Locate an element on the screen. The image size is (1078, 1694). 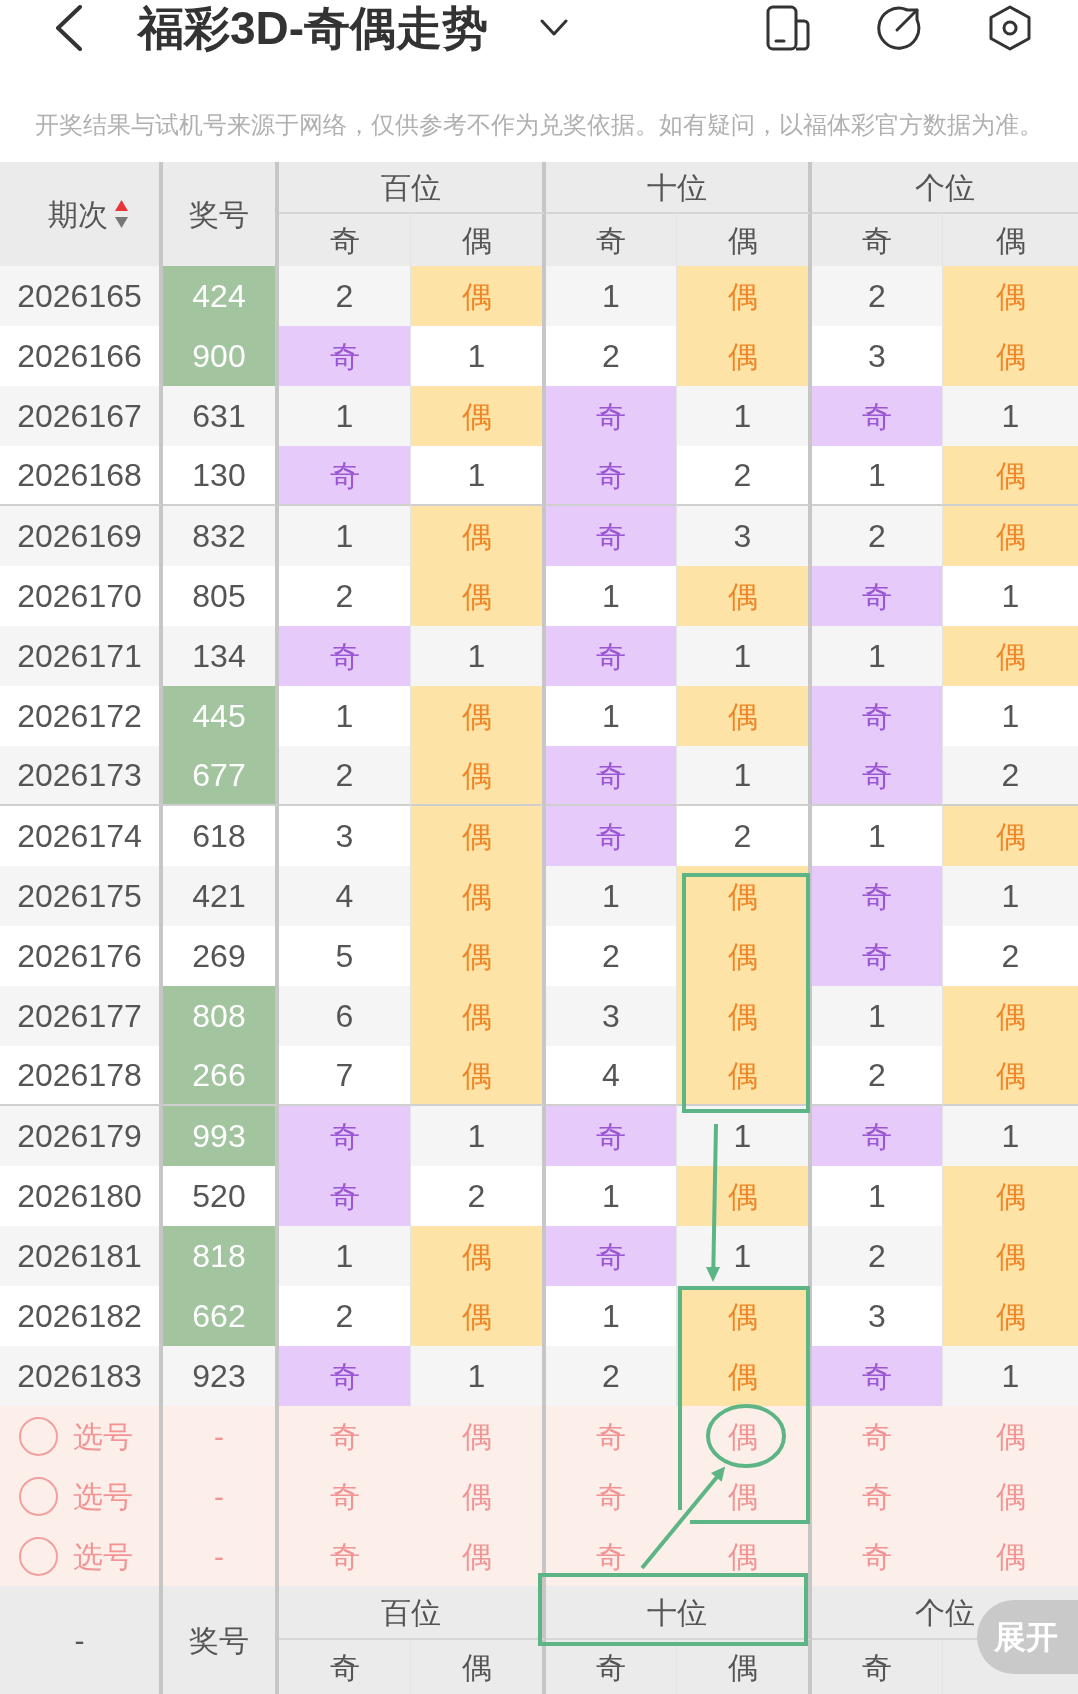
chevron-down-icon is located at coordinates (554, 28).